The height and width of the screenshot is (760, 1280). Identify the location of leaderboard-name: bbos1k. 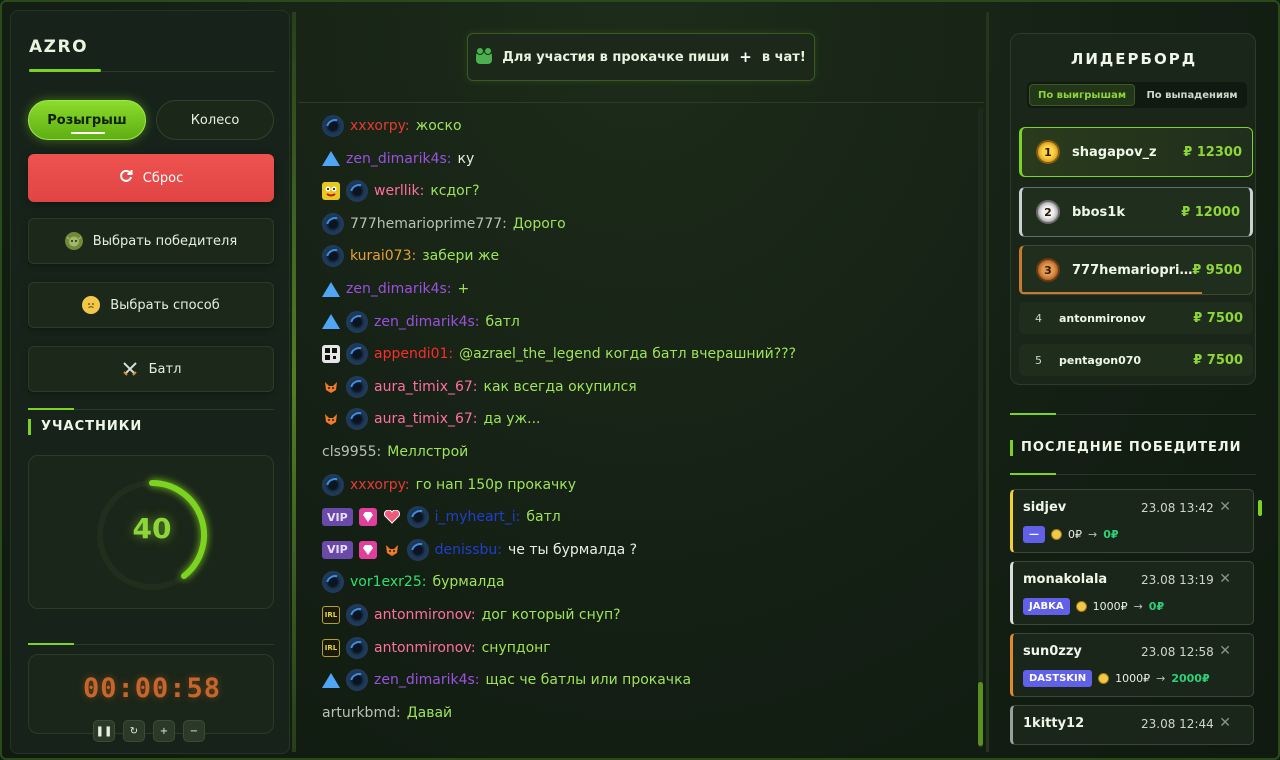
(1098, 212).